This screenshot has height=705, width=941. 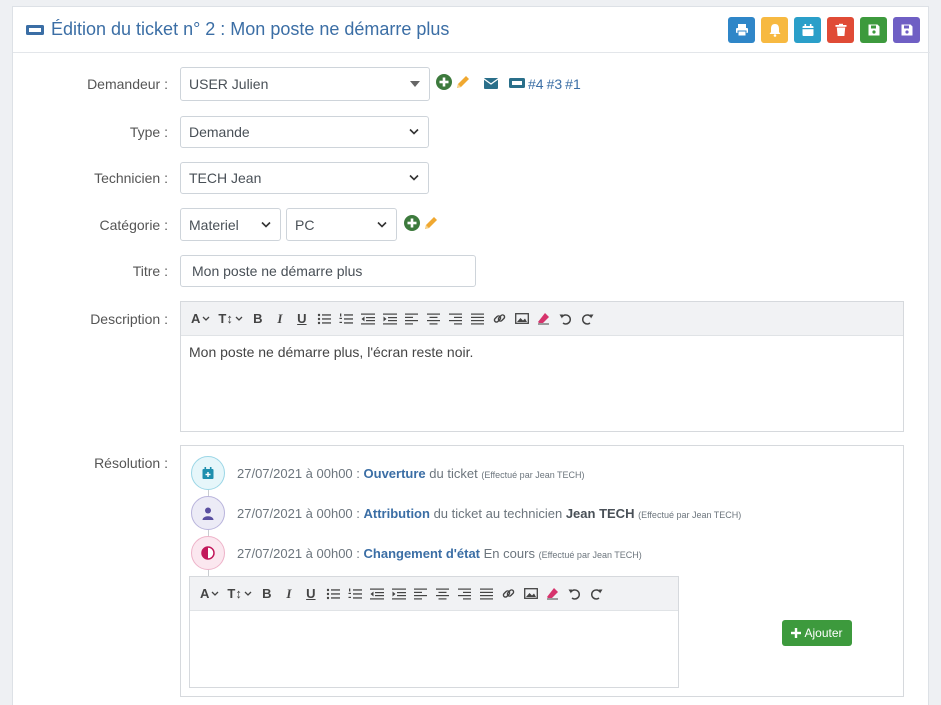 What do you see at coordinates (341, 224) in the screenshot?
I see `subcategory-select: PC` at bounding box center [341, 224].